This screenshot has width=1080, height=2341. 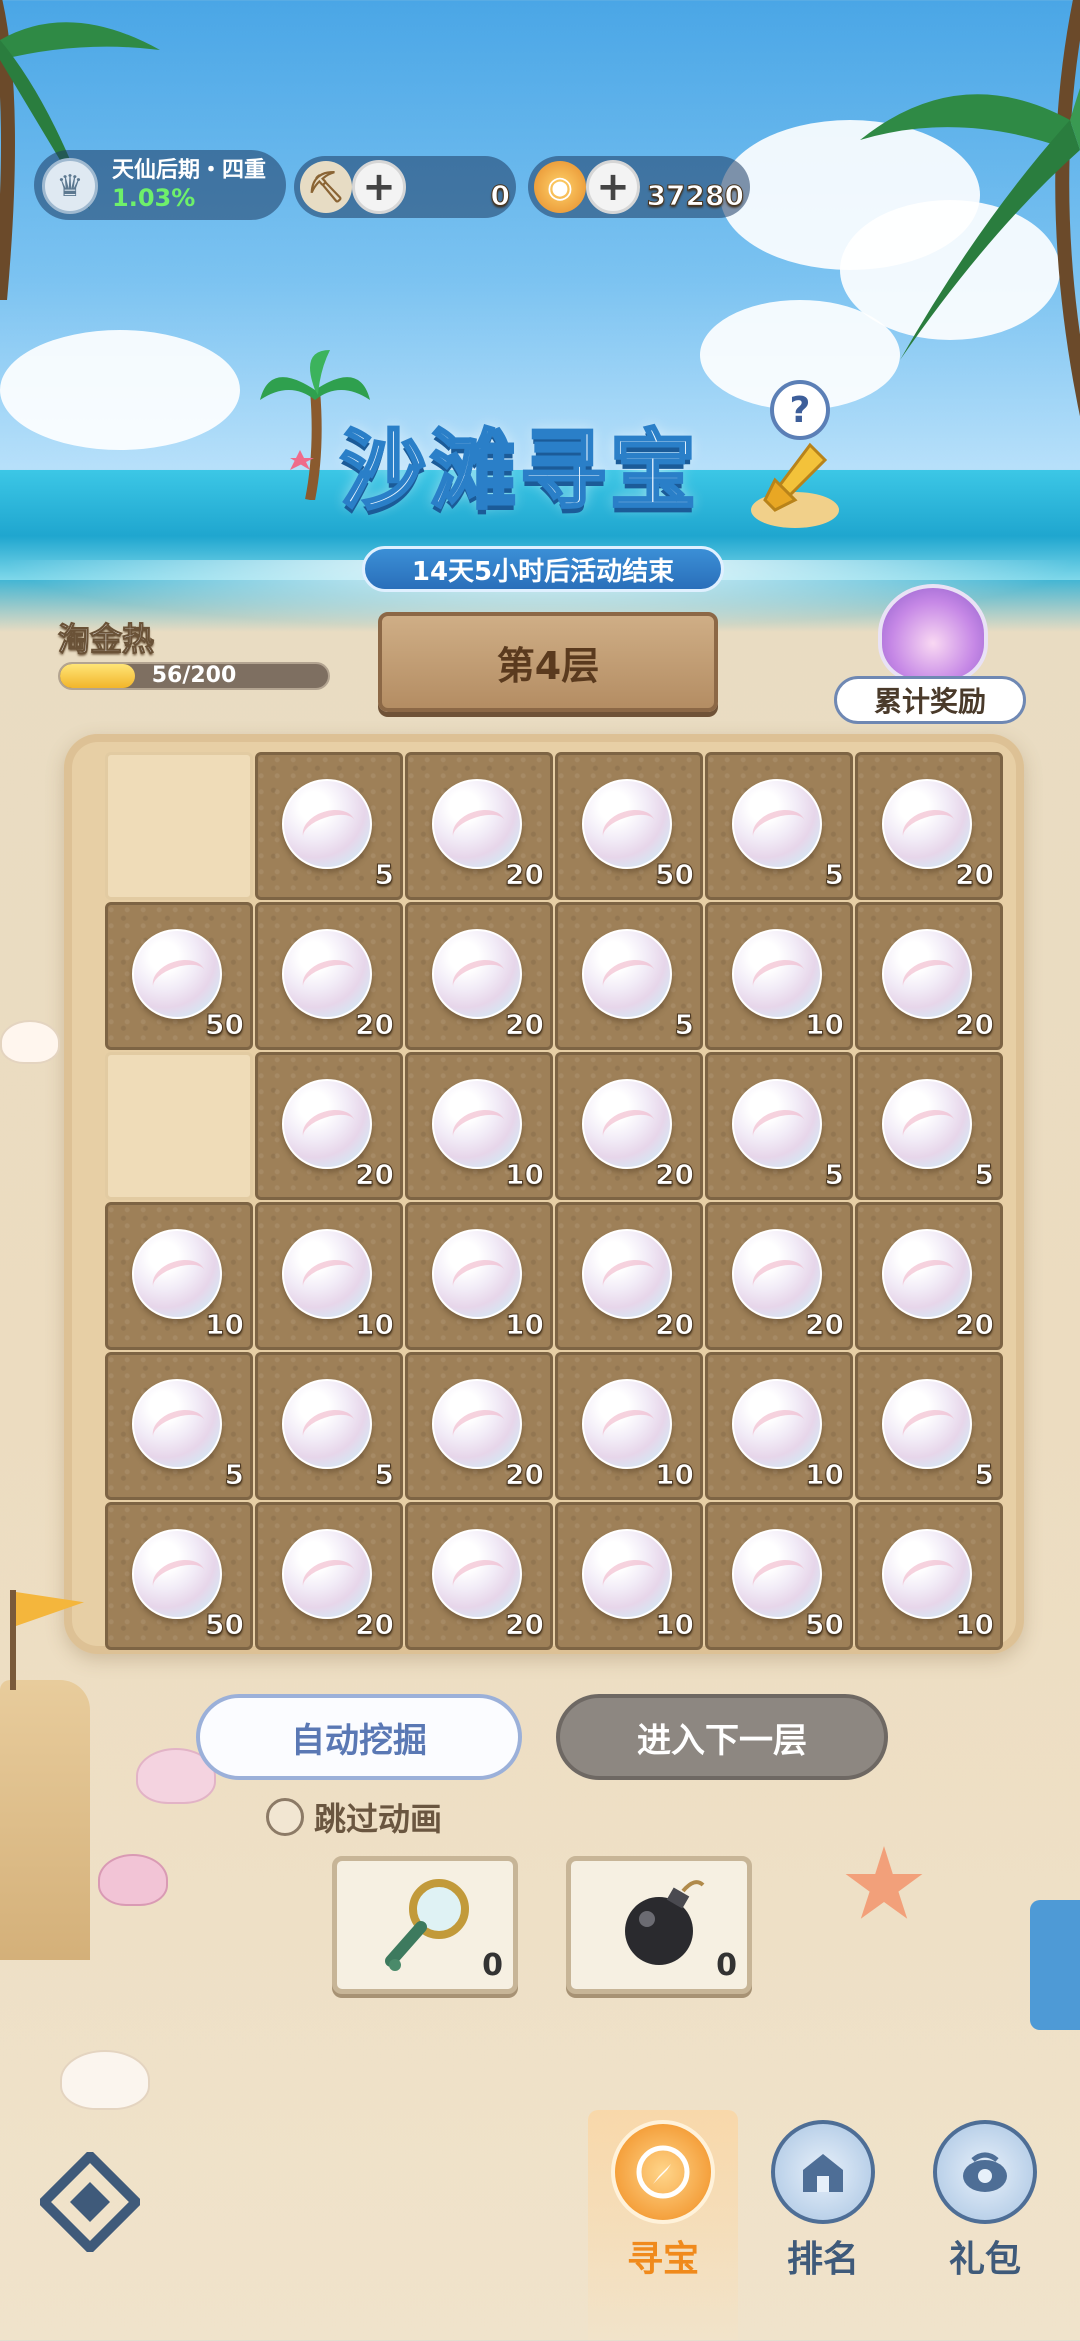 I want to click on realm-chip: ♛ 天仙后期・四重 1.03%, so click(x=160, y=185).